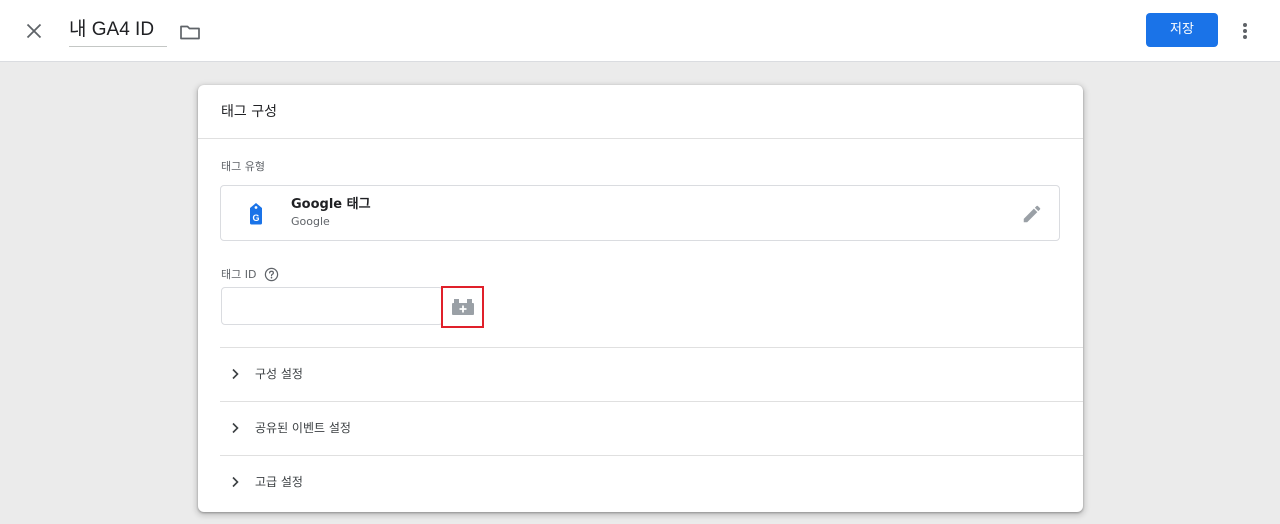 The image size is (1280, 524). Describe the element at coordinates (303, 428) in the screenshot. I see `accordion-label: 공유된 이벤트 설정` at that location.